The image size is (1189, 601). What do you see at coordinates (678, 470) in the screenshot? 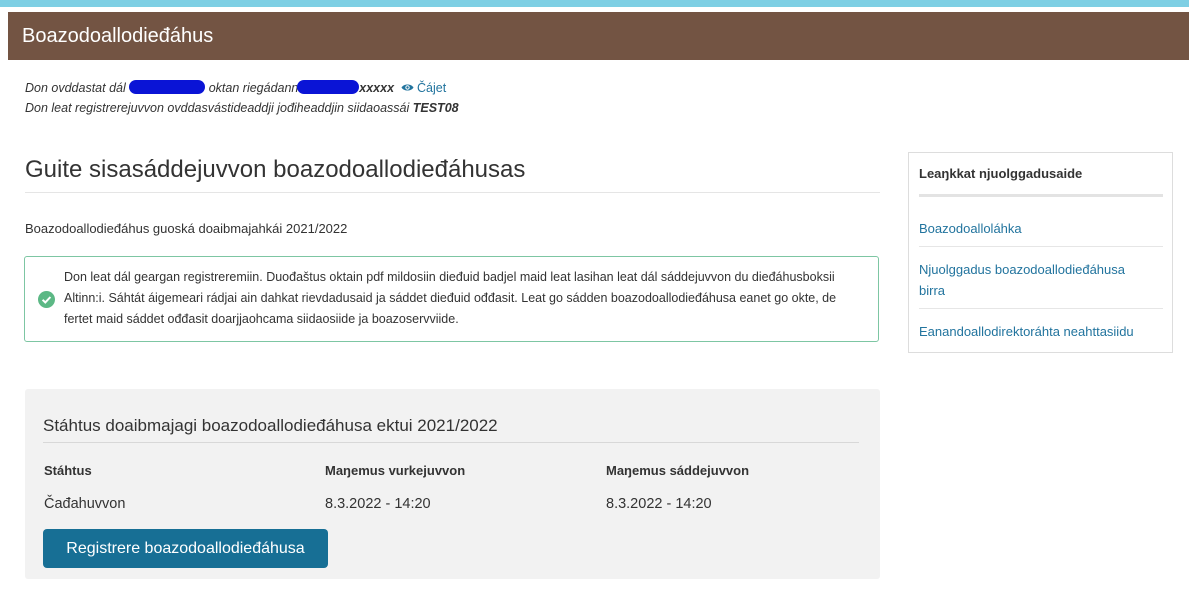
I see `last-sent-header: Maŋemus sáddejuvvon` at bounding box center [678, 470].